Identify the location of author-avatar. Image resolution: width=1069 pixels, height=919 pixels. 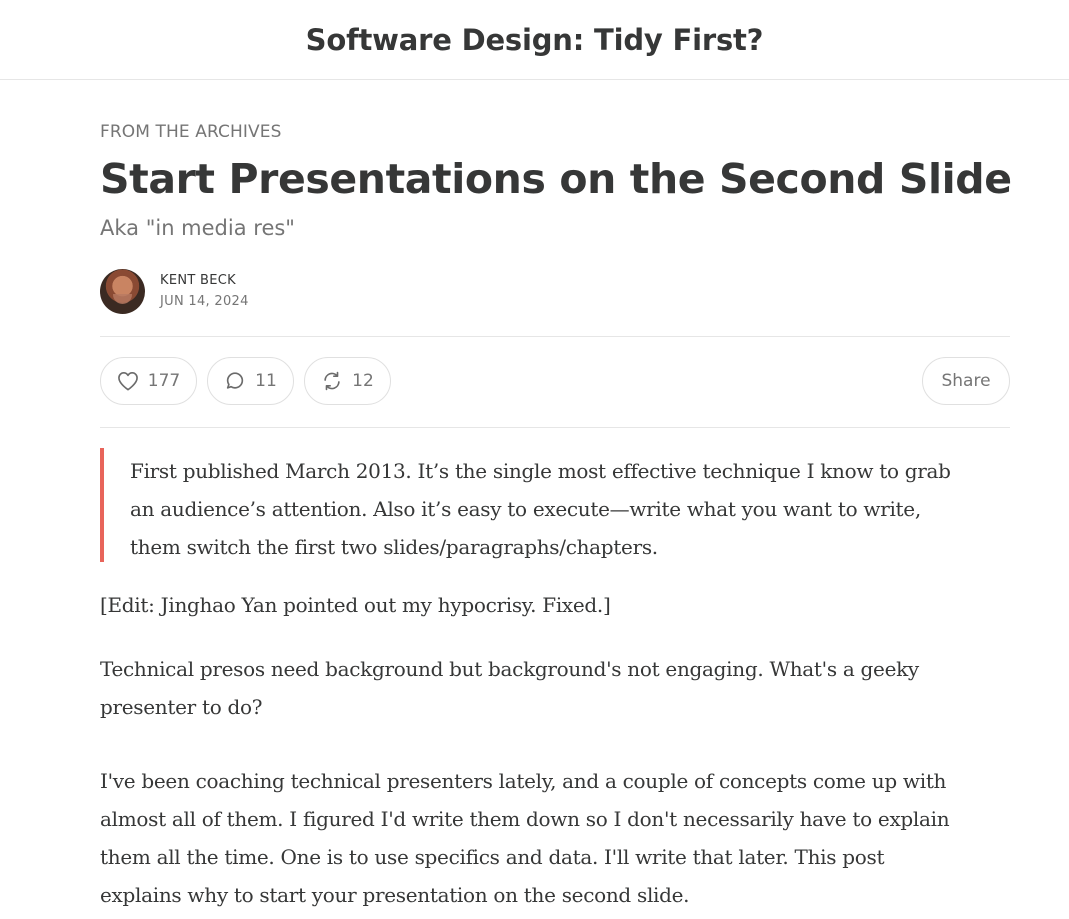
(122, 291).